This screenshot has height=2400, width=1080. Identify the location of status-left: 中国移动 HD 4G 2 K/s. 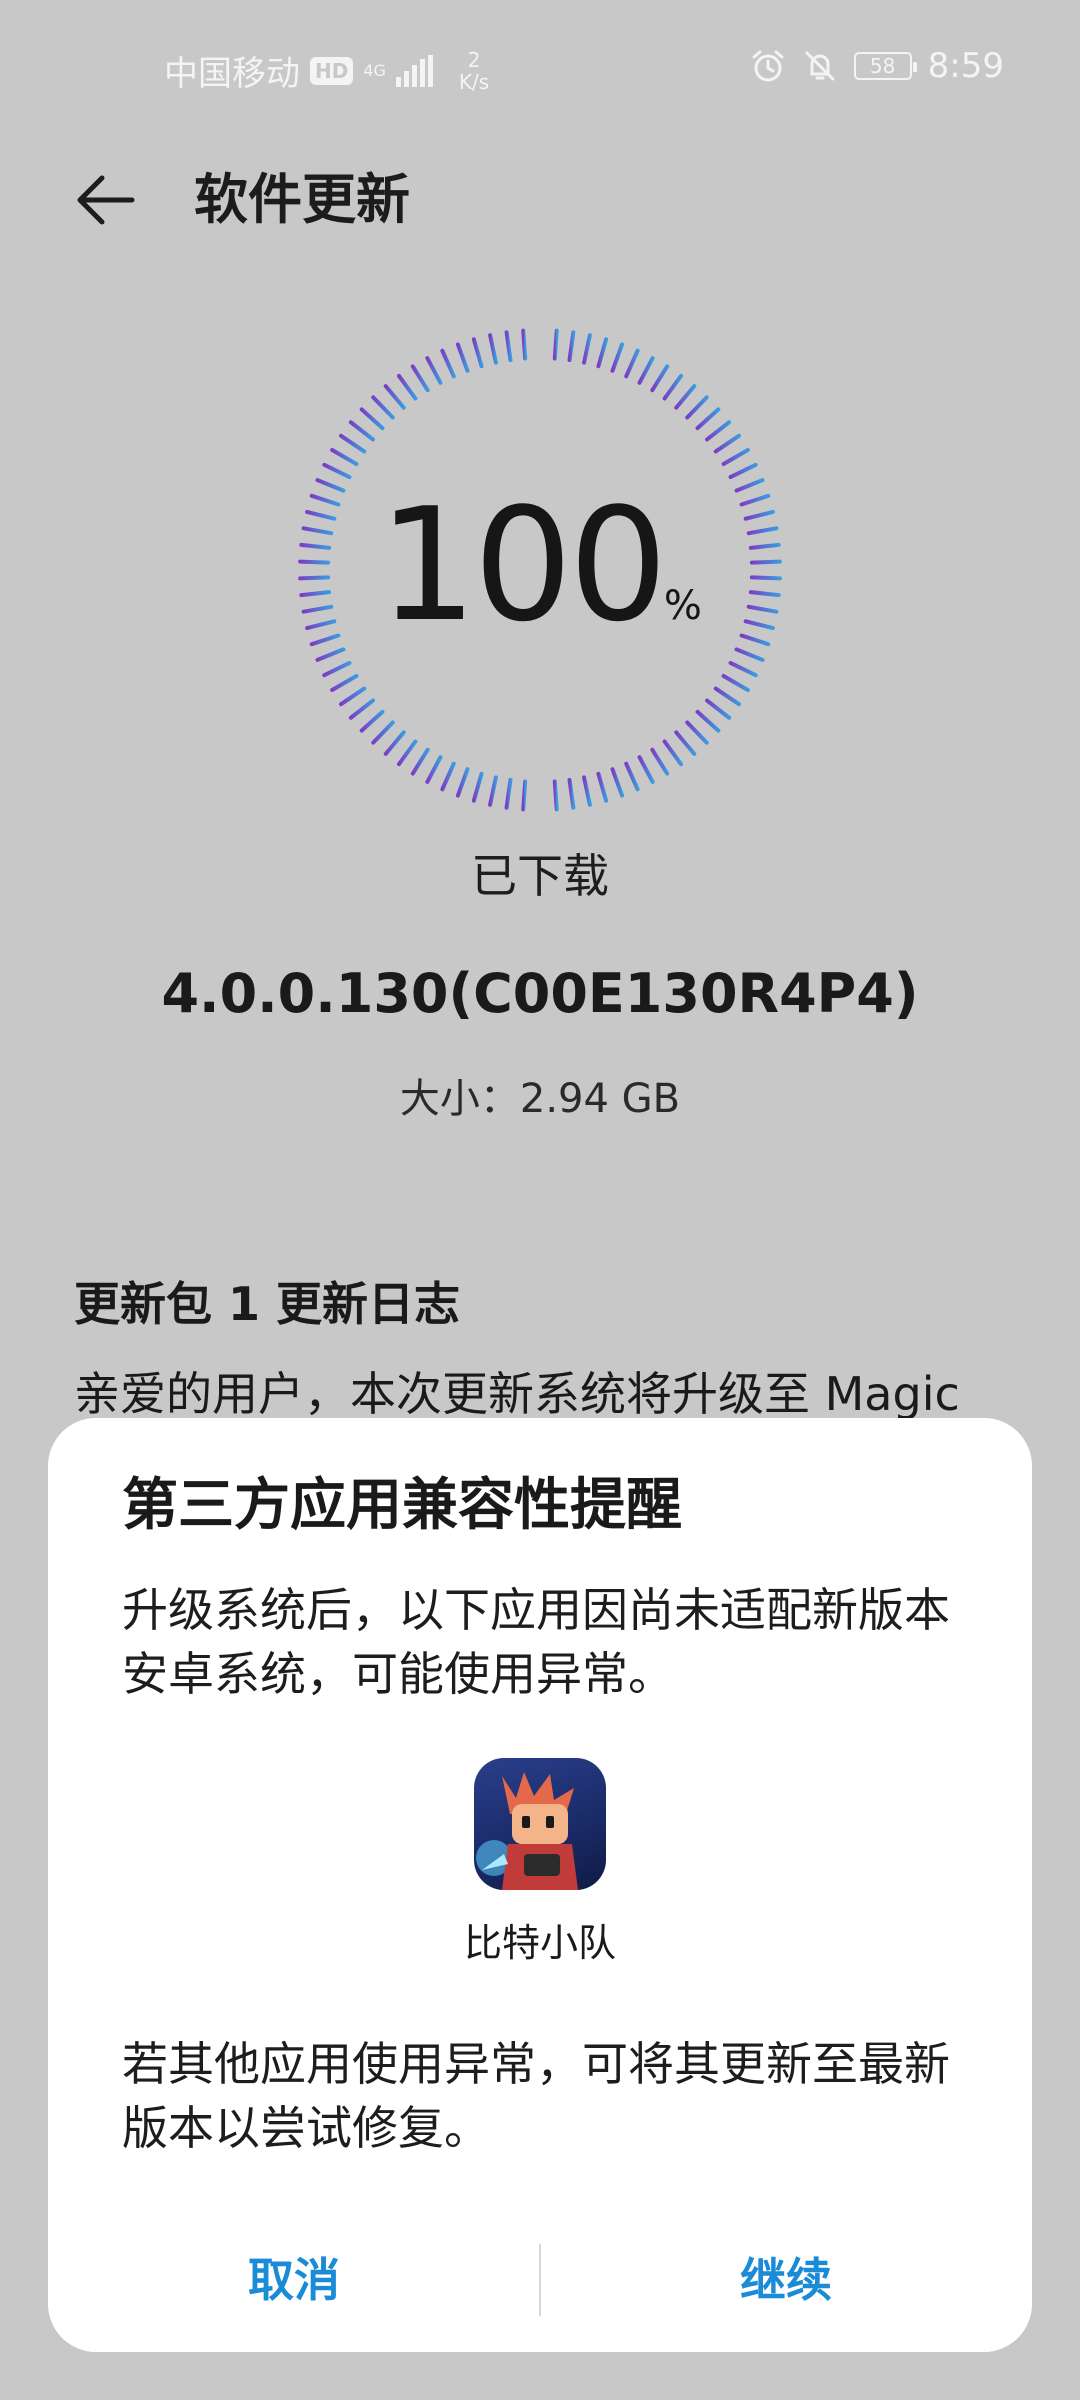
(326, 70).